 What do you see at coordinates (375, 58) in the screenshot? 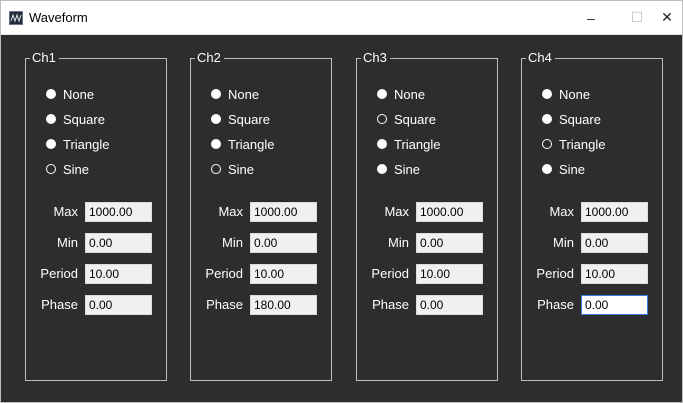
I see `group-title: Ch3` at bounding box center [375, 58].